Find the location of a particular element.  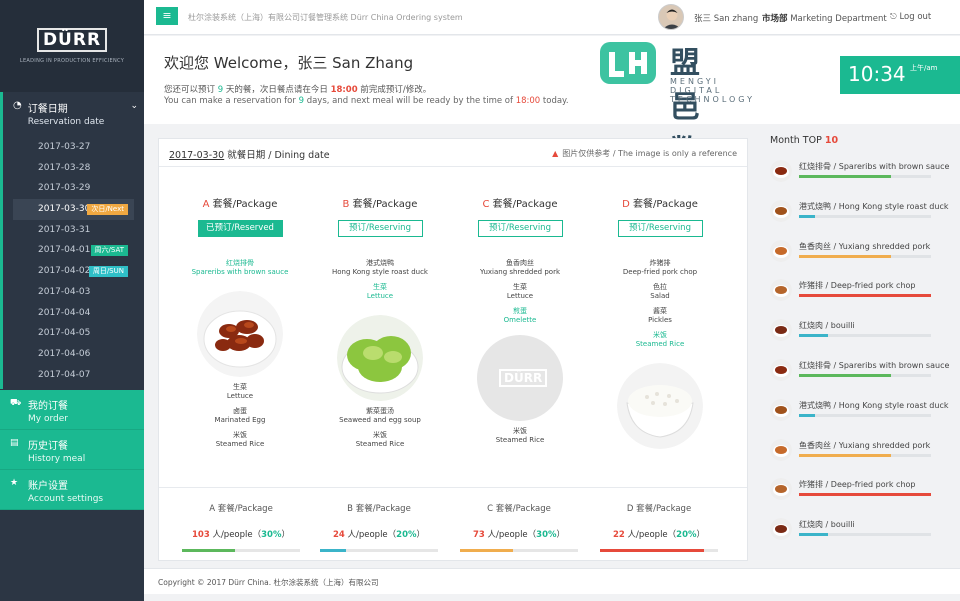

avatar is located at coordinates (671, 17).